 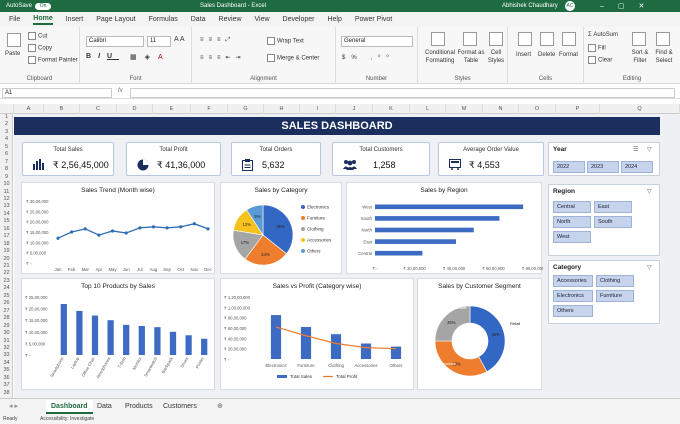 I want to click on name-box: A1, so click(x=57, y=93).